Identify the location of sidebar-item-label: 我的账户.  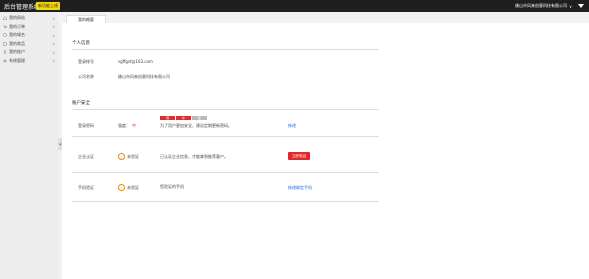
(17, 52).